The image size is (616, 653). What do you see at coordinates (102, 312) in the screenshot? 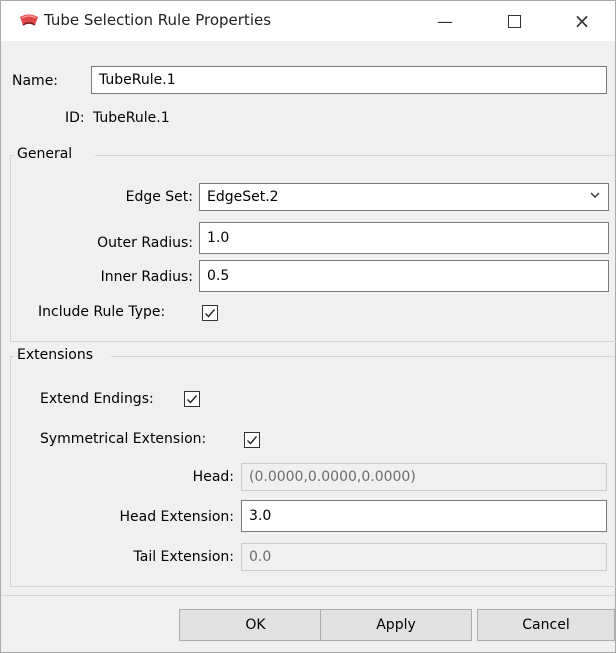
I see `include-rule-type-label: Include Rule Type:` at bounding box center [102, 312].